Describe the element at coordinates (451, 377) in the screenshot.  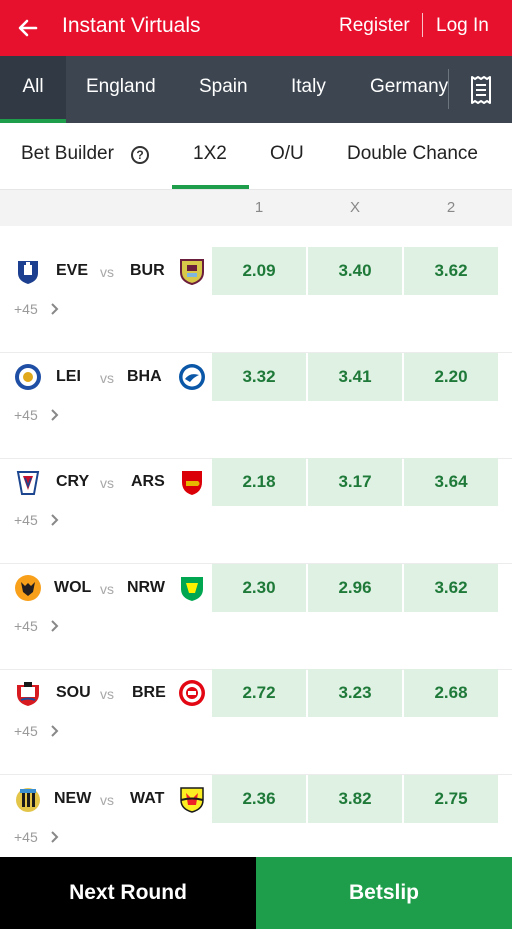
I see `odd-away: 2.20` at that location.